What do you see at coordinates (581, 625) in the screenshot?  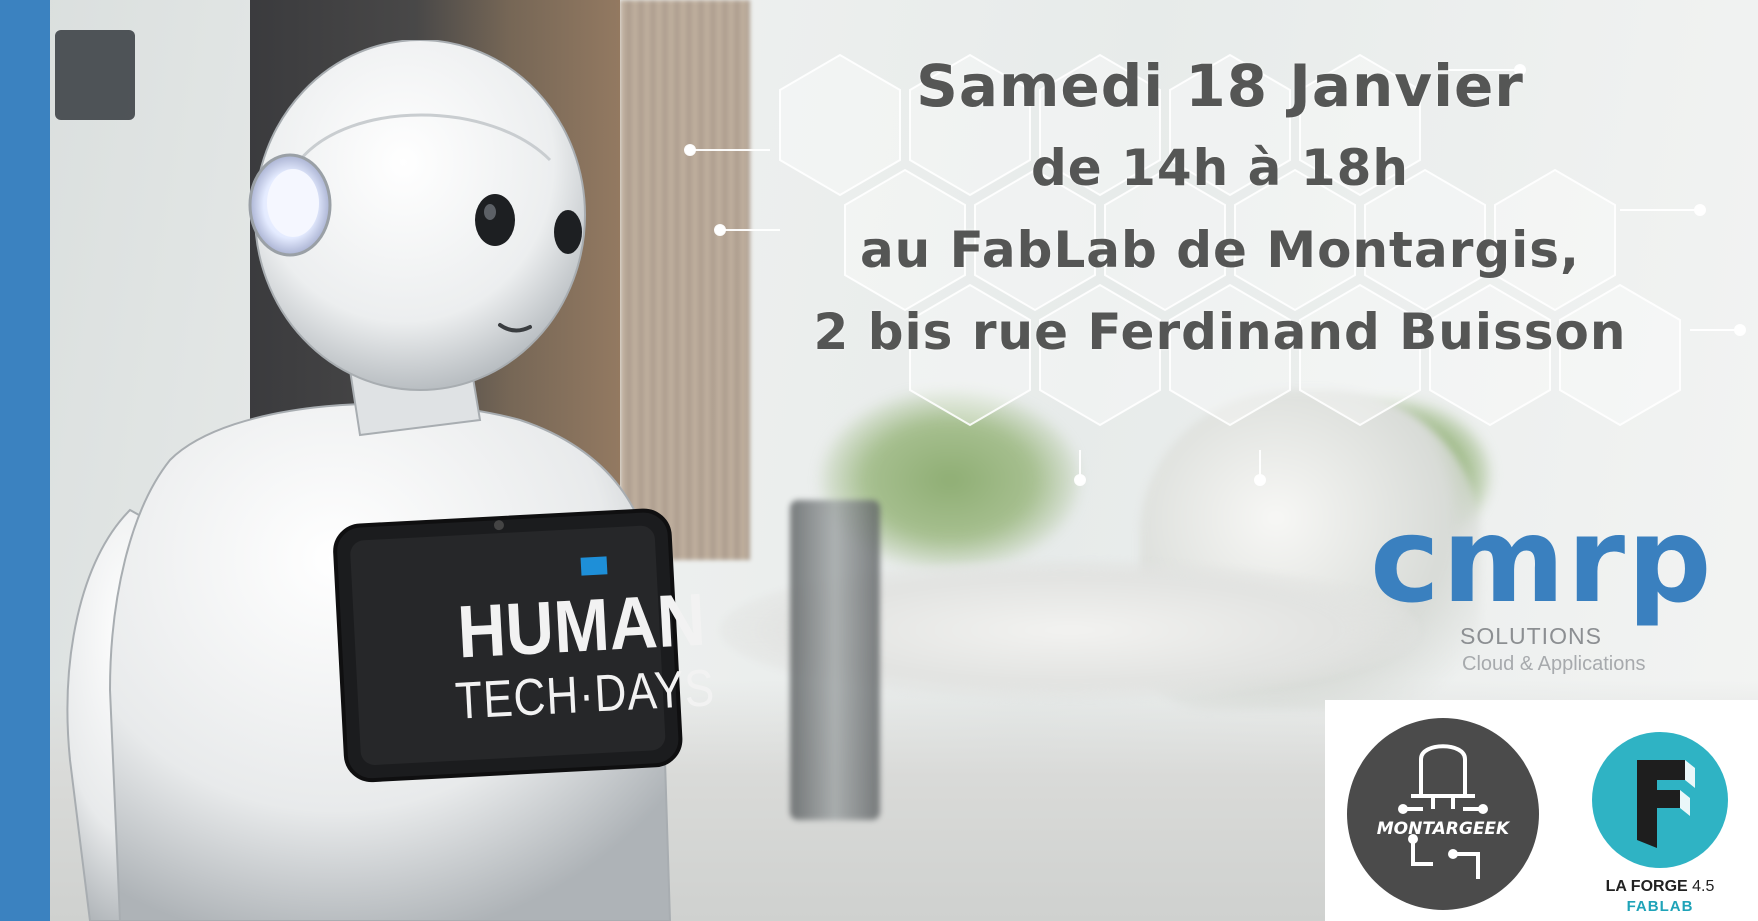 I see `tablet-title: HUMAN` at bounding box center [581, 625].